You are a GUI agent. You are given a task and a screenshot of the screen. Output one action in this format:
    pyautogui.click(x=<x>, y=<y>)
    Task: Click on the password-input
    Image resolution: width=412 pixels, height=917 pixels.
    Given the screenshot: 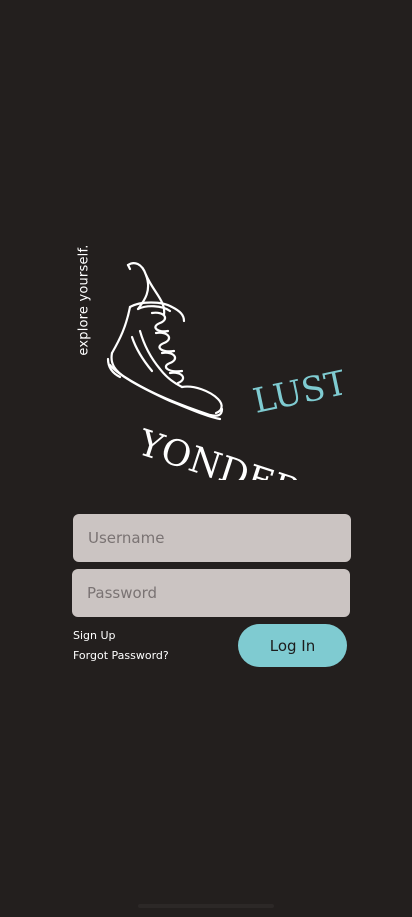 What is the action you would take?
    pyautogui.click(x=211, y=593)
    